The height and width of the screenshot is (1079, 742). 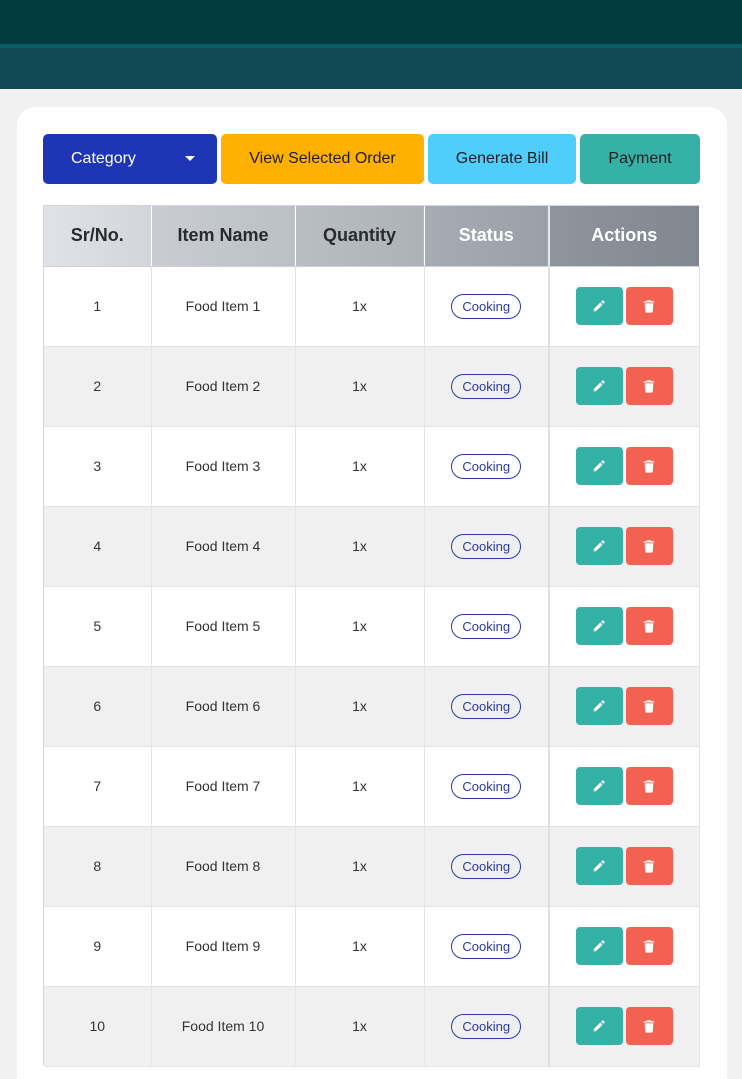 I want to click on view-selected-order-button: View Selected Order, so click(x=322, y=159).